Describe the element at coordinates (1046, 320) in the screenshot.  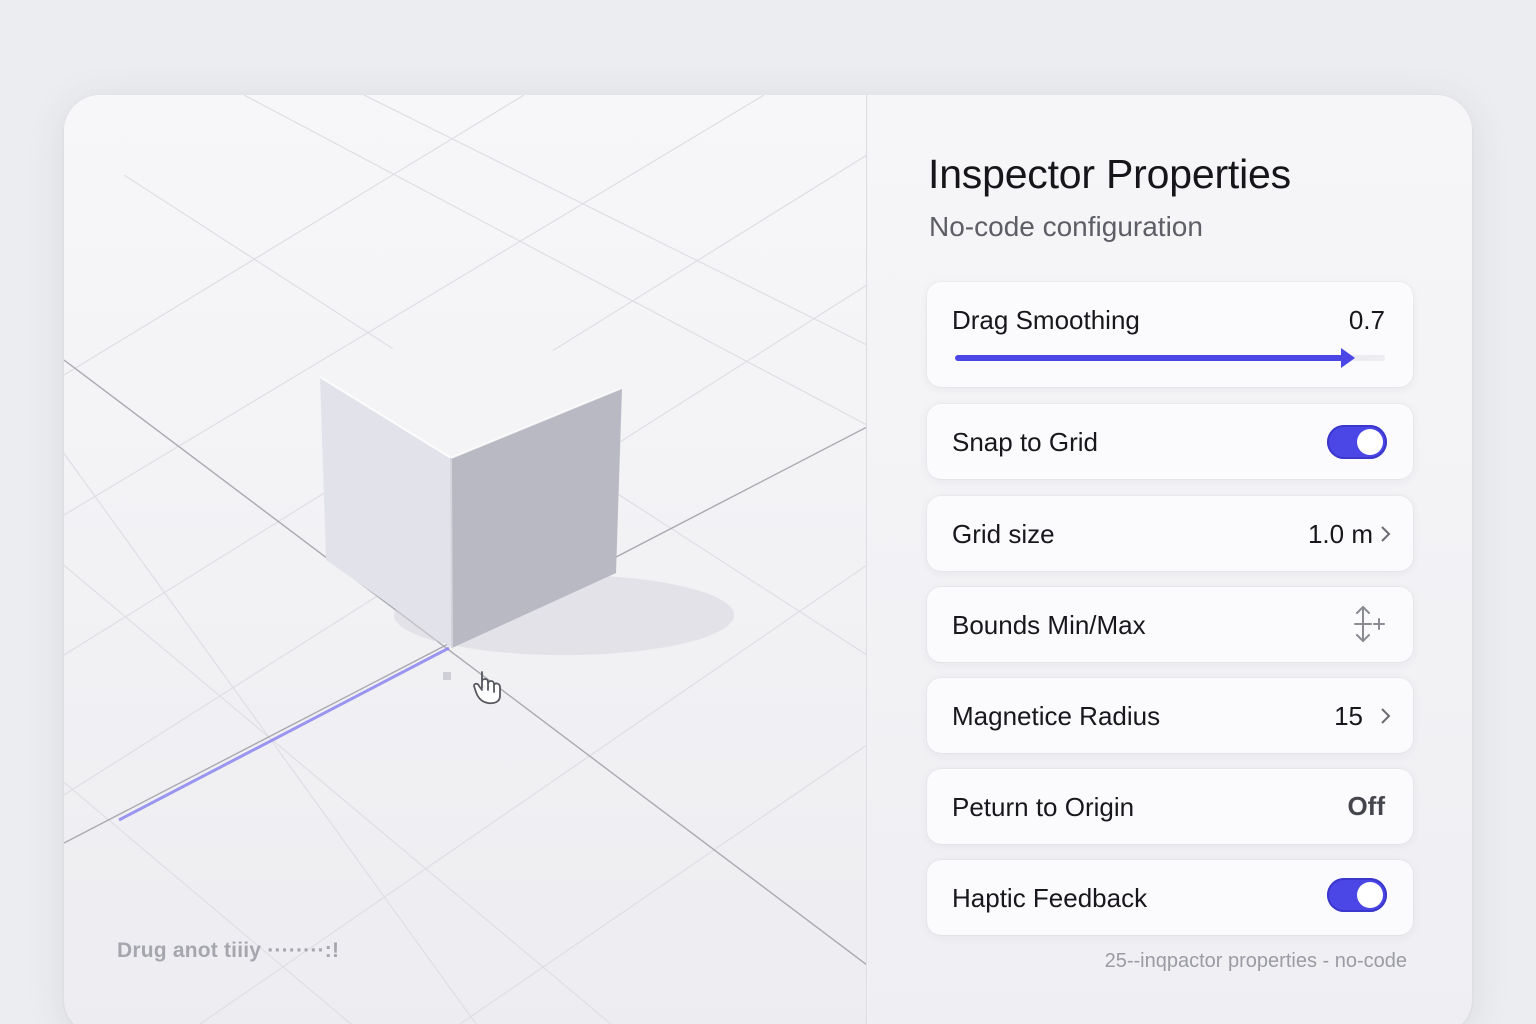
I see `drag-smoothing-label: Drag Smoothing` at that location.